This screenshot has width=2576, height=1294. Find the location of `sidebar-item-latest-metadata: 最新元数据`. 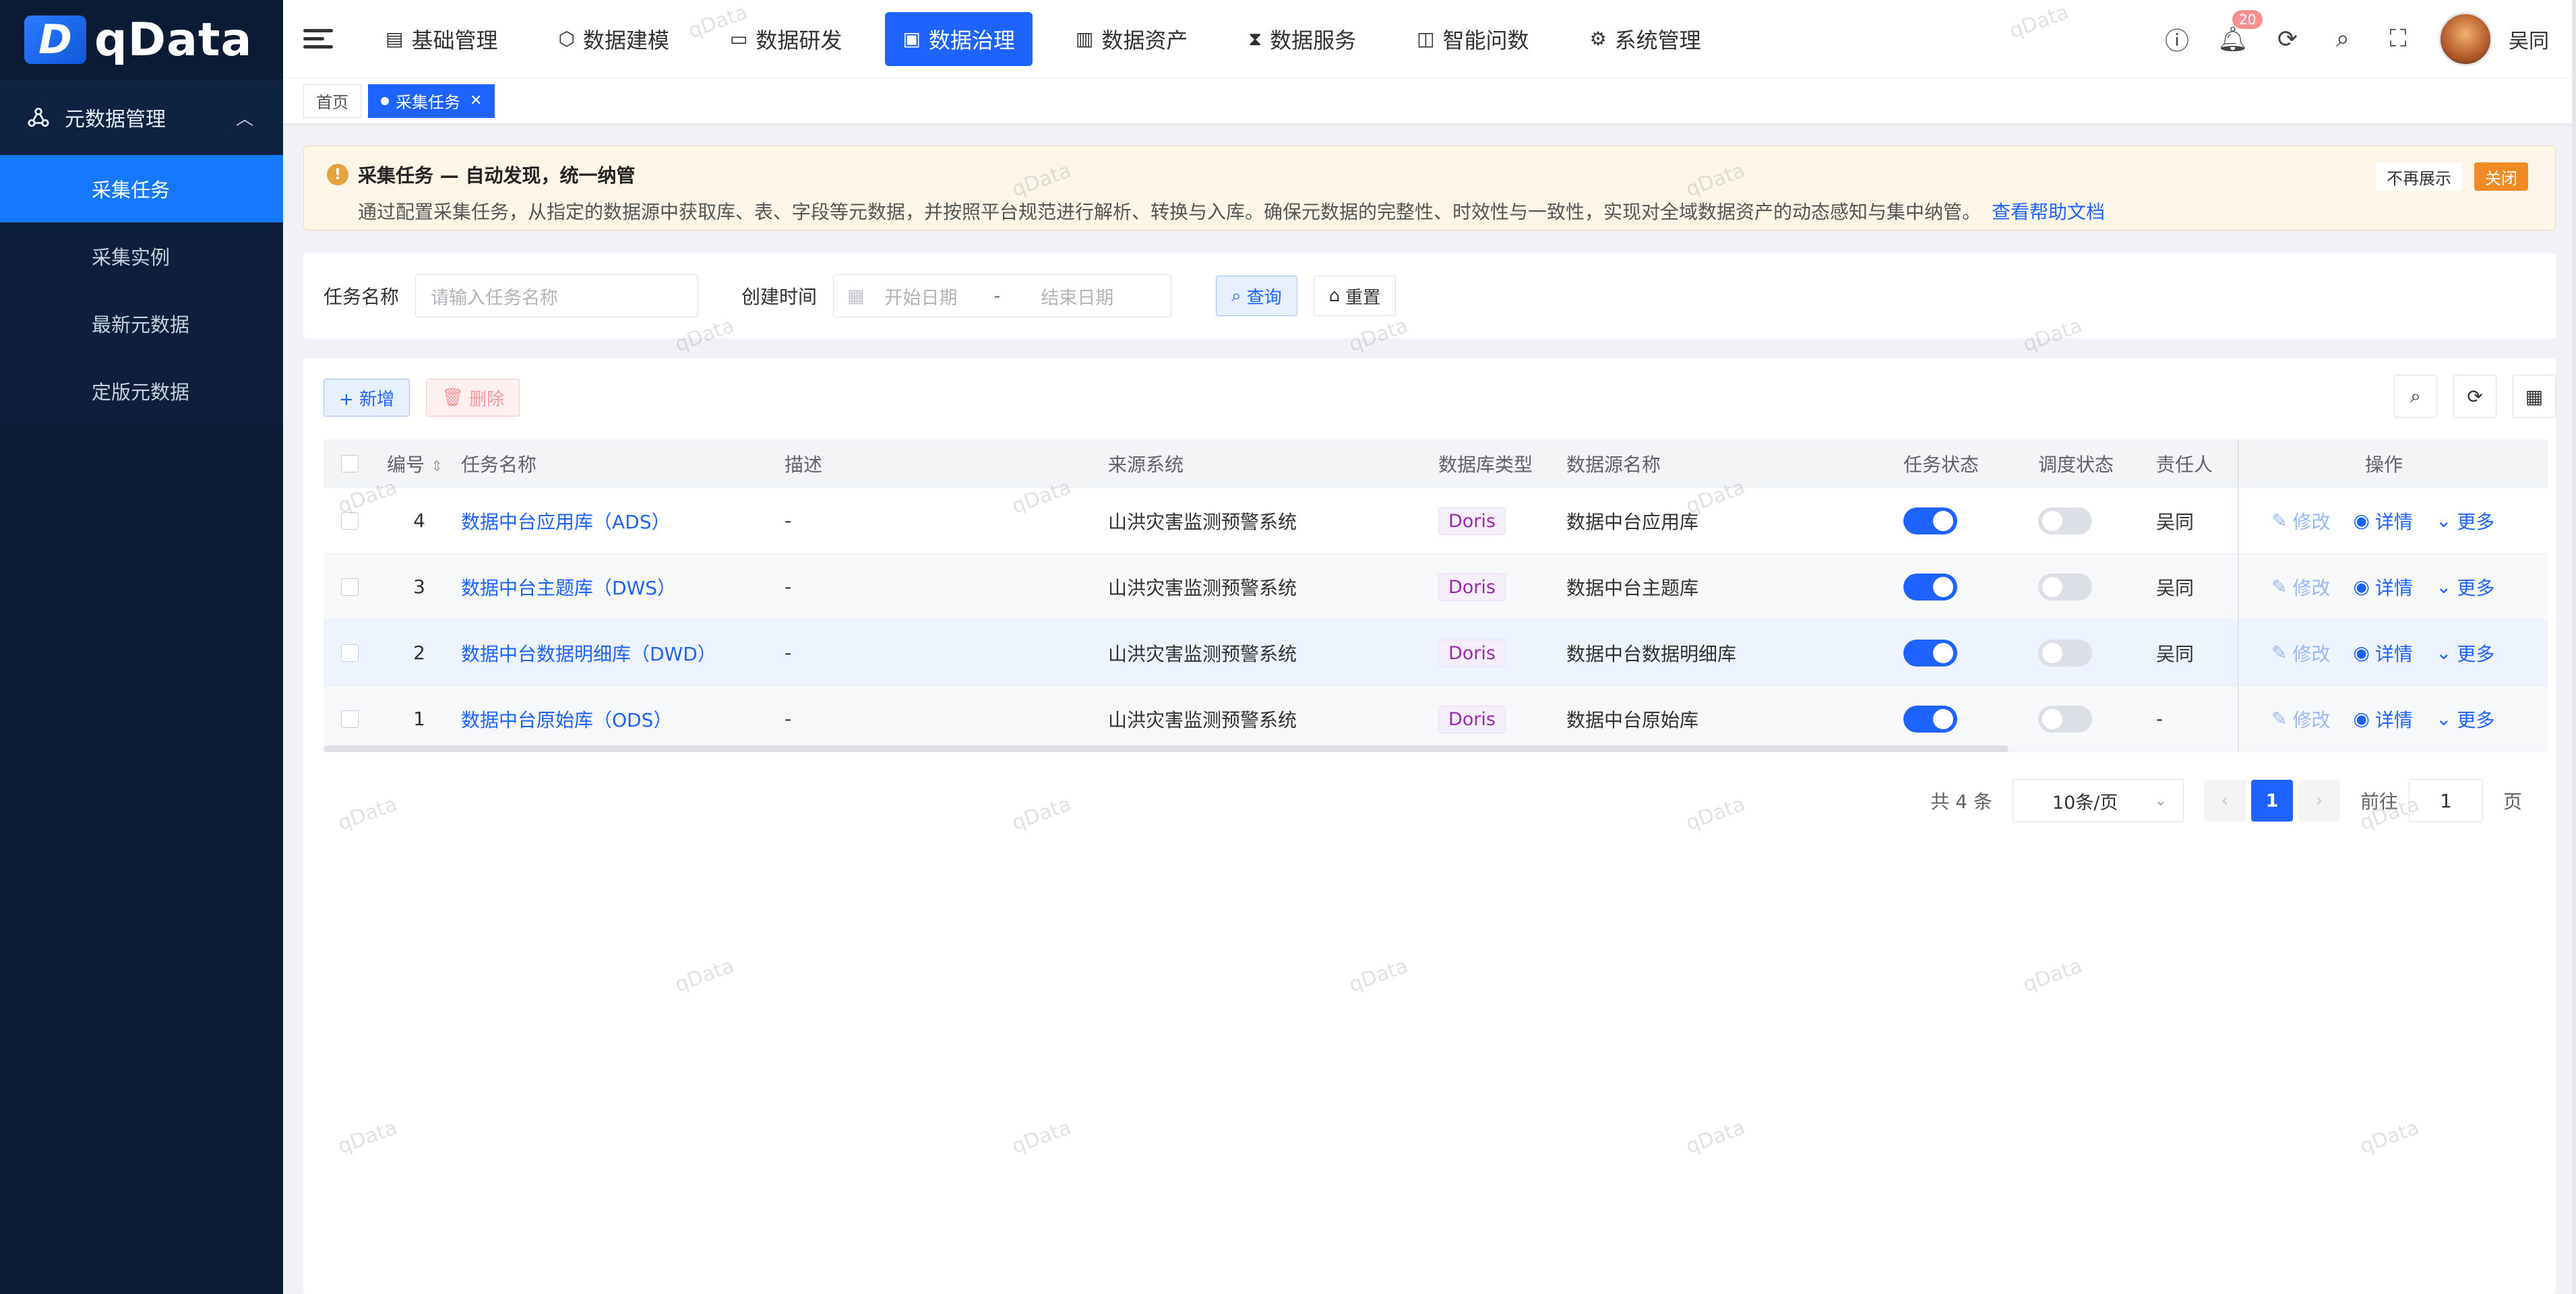

sidebar-item-latest-metadata: 最新元数据 is located at coordinates (141, 323).